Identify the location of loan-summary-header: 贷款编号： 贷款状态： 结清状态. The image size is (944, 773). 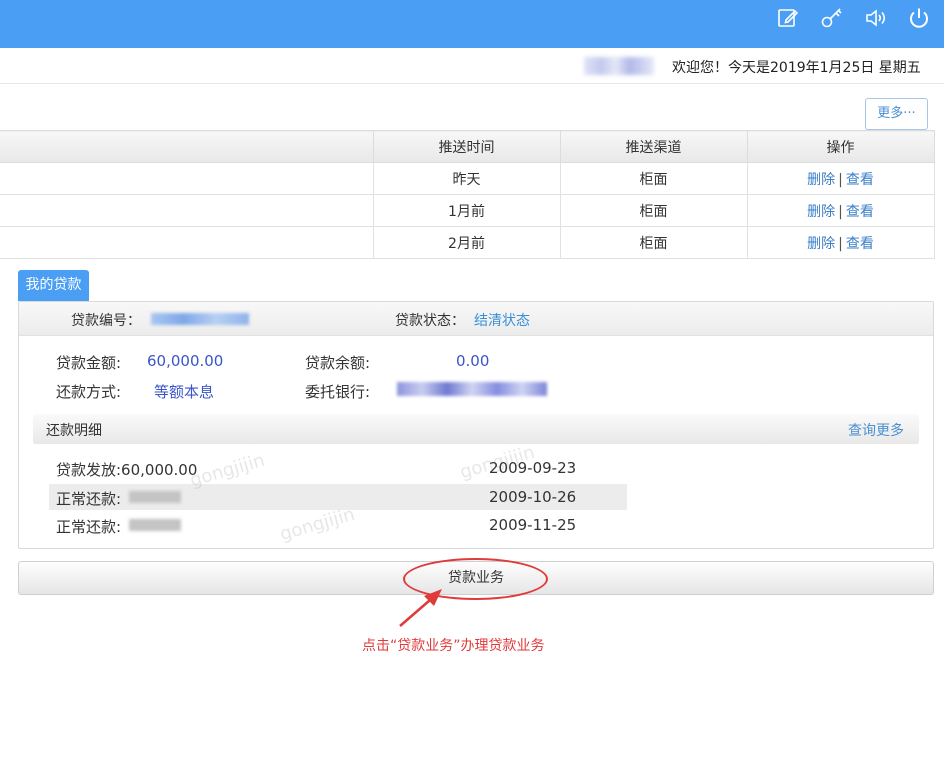
(476, 319).